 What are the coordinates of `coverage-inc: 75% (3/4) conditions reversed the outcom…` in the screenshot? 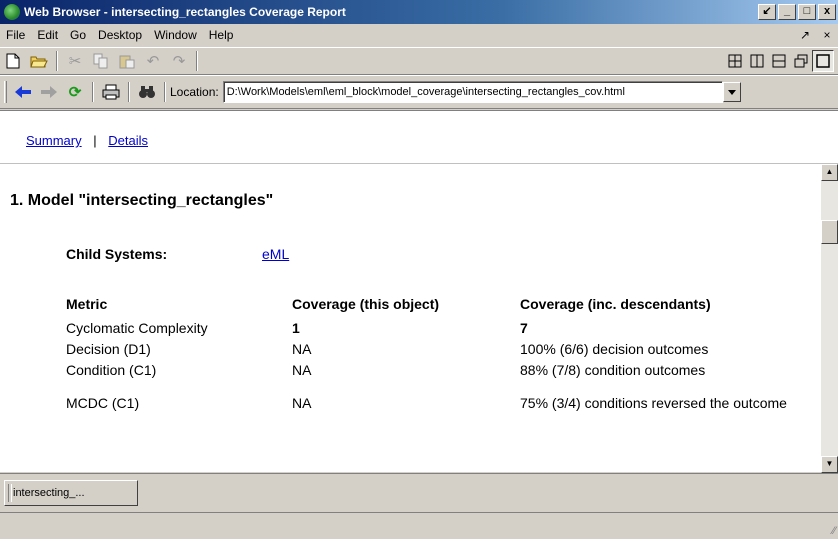 It's located at (653, 402).